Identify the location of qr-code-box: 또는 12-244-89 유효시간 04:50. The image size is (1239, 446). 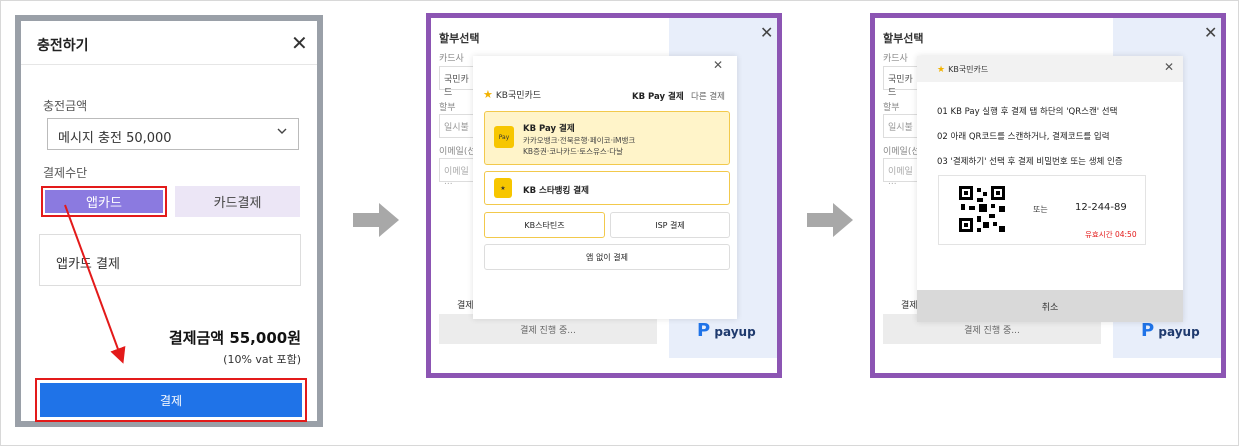
(1042, 210).